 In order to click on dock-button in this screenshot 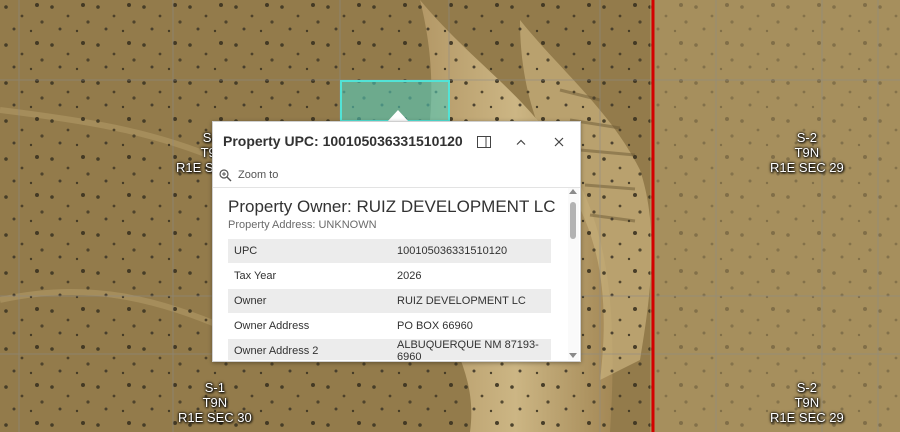, I will do `click(484, 142)`.